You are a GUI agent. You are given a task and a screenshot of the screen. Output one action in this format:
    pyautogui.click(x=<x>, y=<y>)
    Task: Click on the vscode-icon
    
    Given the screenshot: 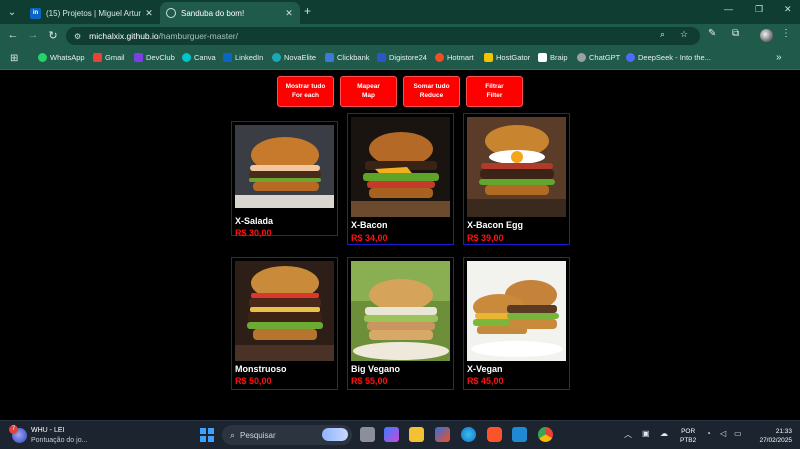 What is the action you would take?
    pyautogui.click(x=519, y=434)
    